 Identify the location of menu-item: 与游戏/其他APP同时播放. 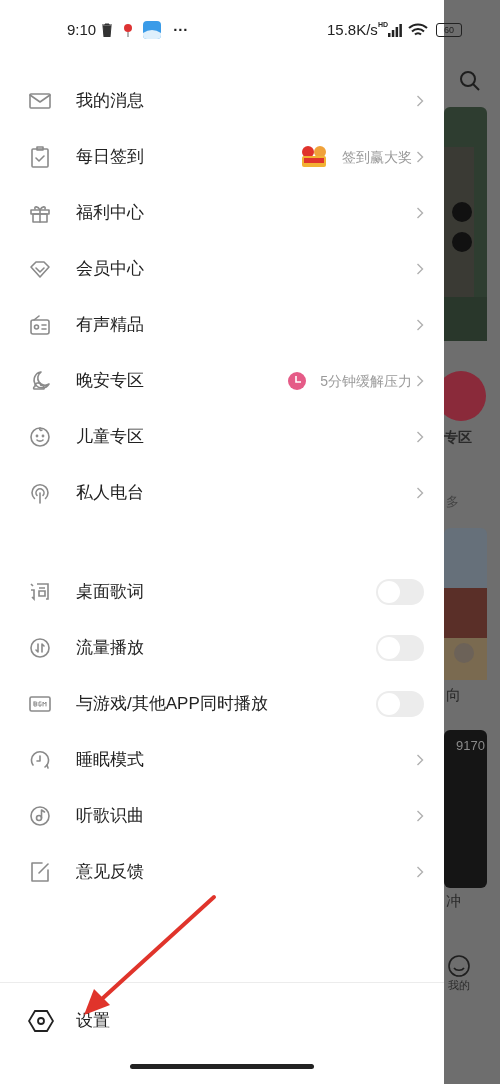
(222, 704).